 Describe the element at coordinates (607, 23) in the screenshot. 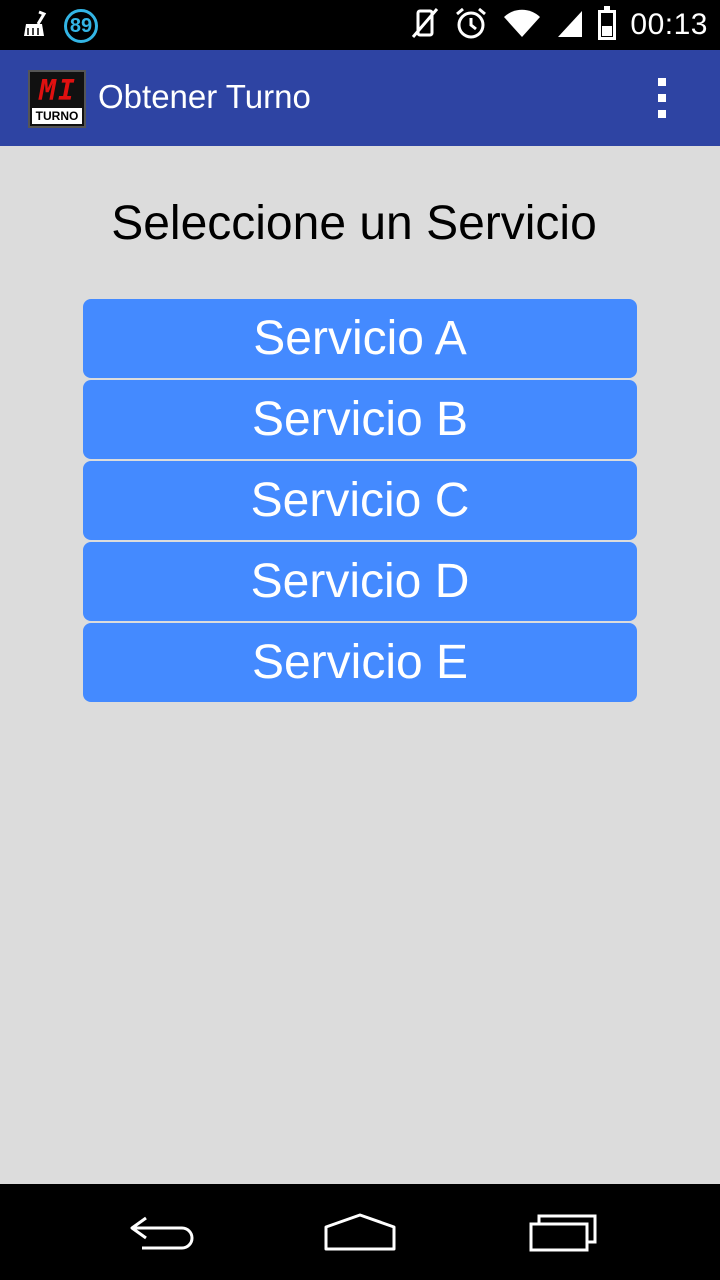

I see `battery-icon` at that location.